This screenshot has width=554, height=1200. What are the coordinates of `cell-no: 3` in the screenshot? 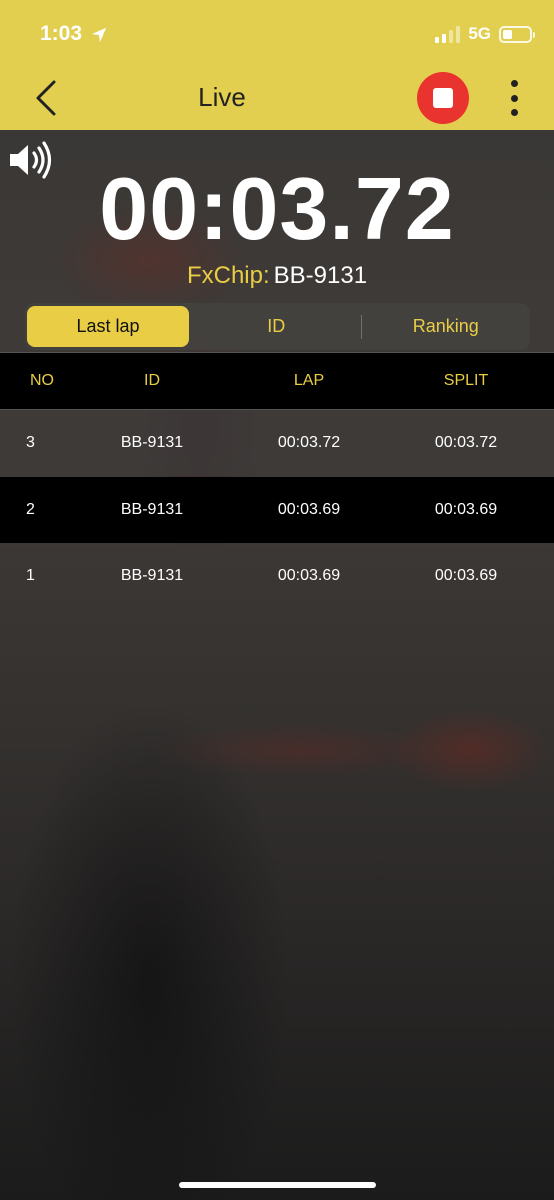 It's located at (30, 442).